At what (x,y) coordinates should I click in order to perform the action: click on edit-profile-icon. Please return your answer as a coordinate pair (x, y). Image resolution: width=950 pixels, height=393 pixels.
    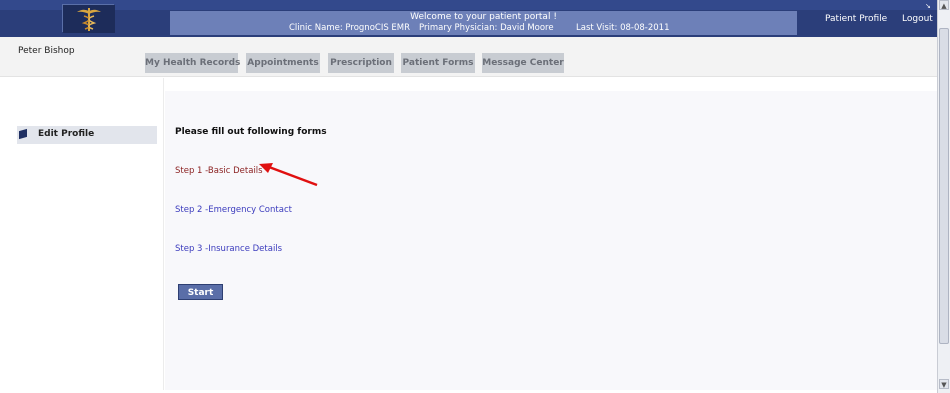
    Looking at the image, I should click on (23, 134).